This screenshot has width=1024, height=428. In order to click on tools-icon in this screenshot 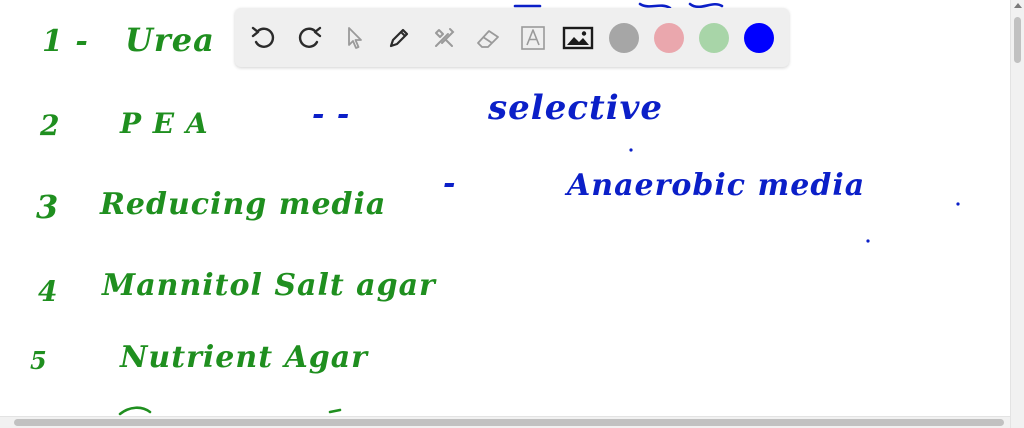, I will do `click(444, 37)`.